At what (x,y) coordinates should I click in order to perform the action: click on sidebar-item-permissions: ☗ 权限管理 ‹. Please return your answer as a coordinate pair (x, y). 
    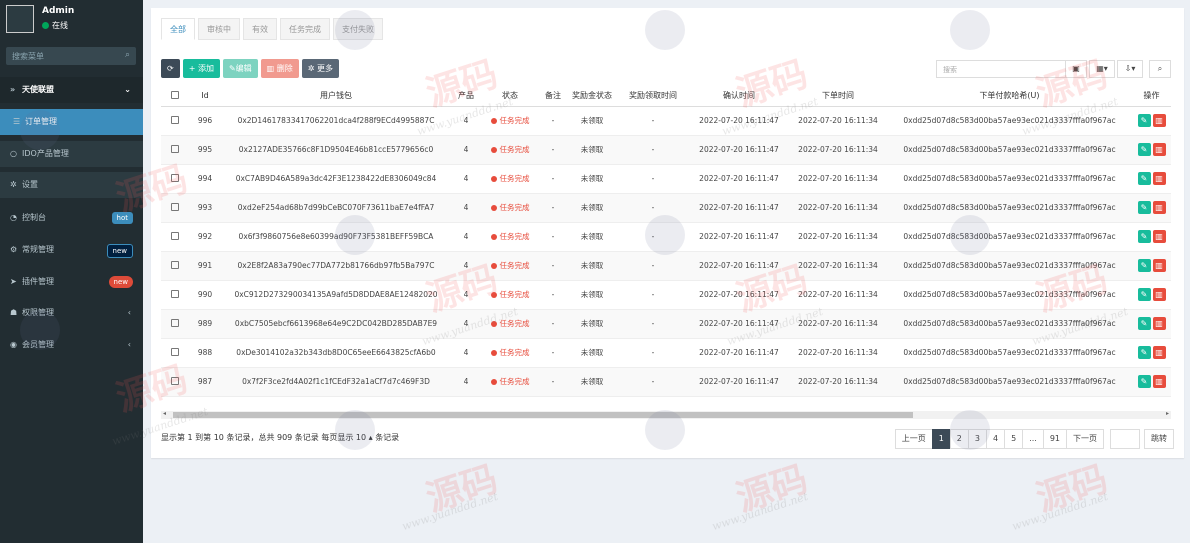
    Looking at the image, I should click on (71, 313).